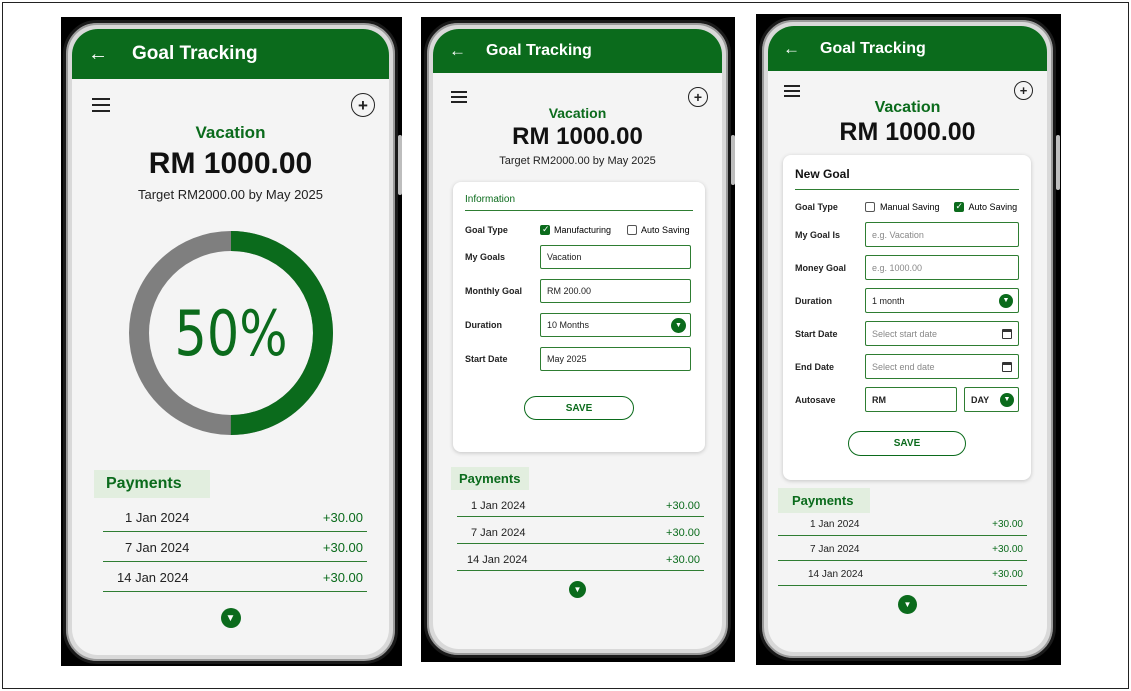 This screenshot has width=1131, height=691. What do you see at coordinates (942, 333) in the screenshot?
I see `start-date-input: Select start date` at bounding box center [942, 333].